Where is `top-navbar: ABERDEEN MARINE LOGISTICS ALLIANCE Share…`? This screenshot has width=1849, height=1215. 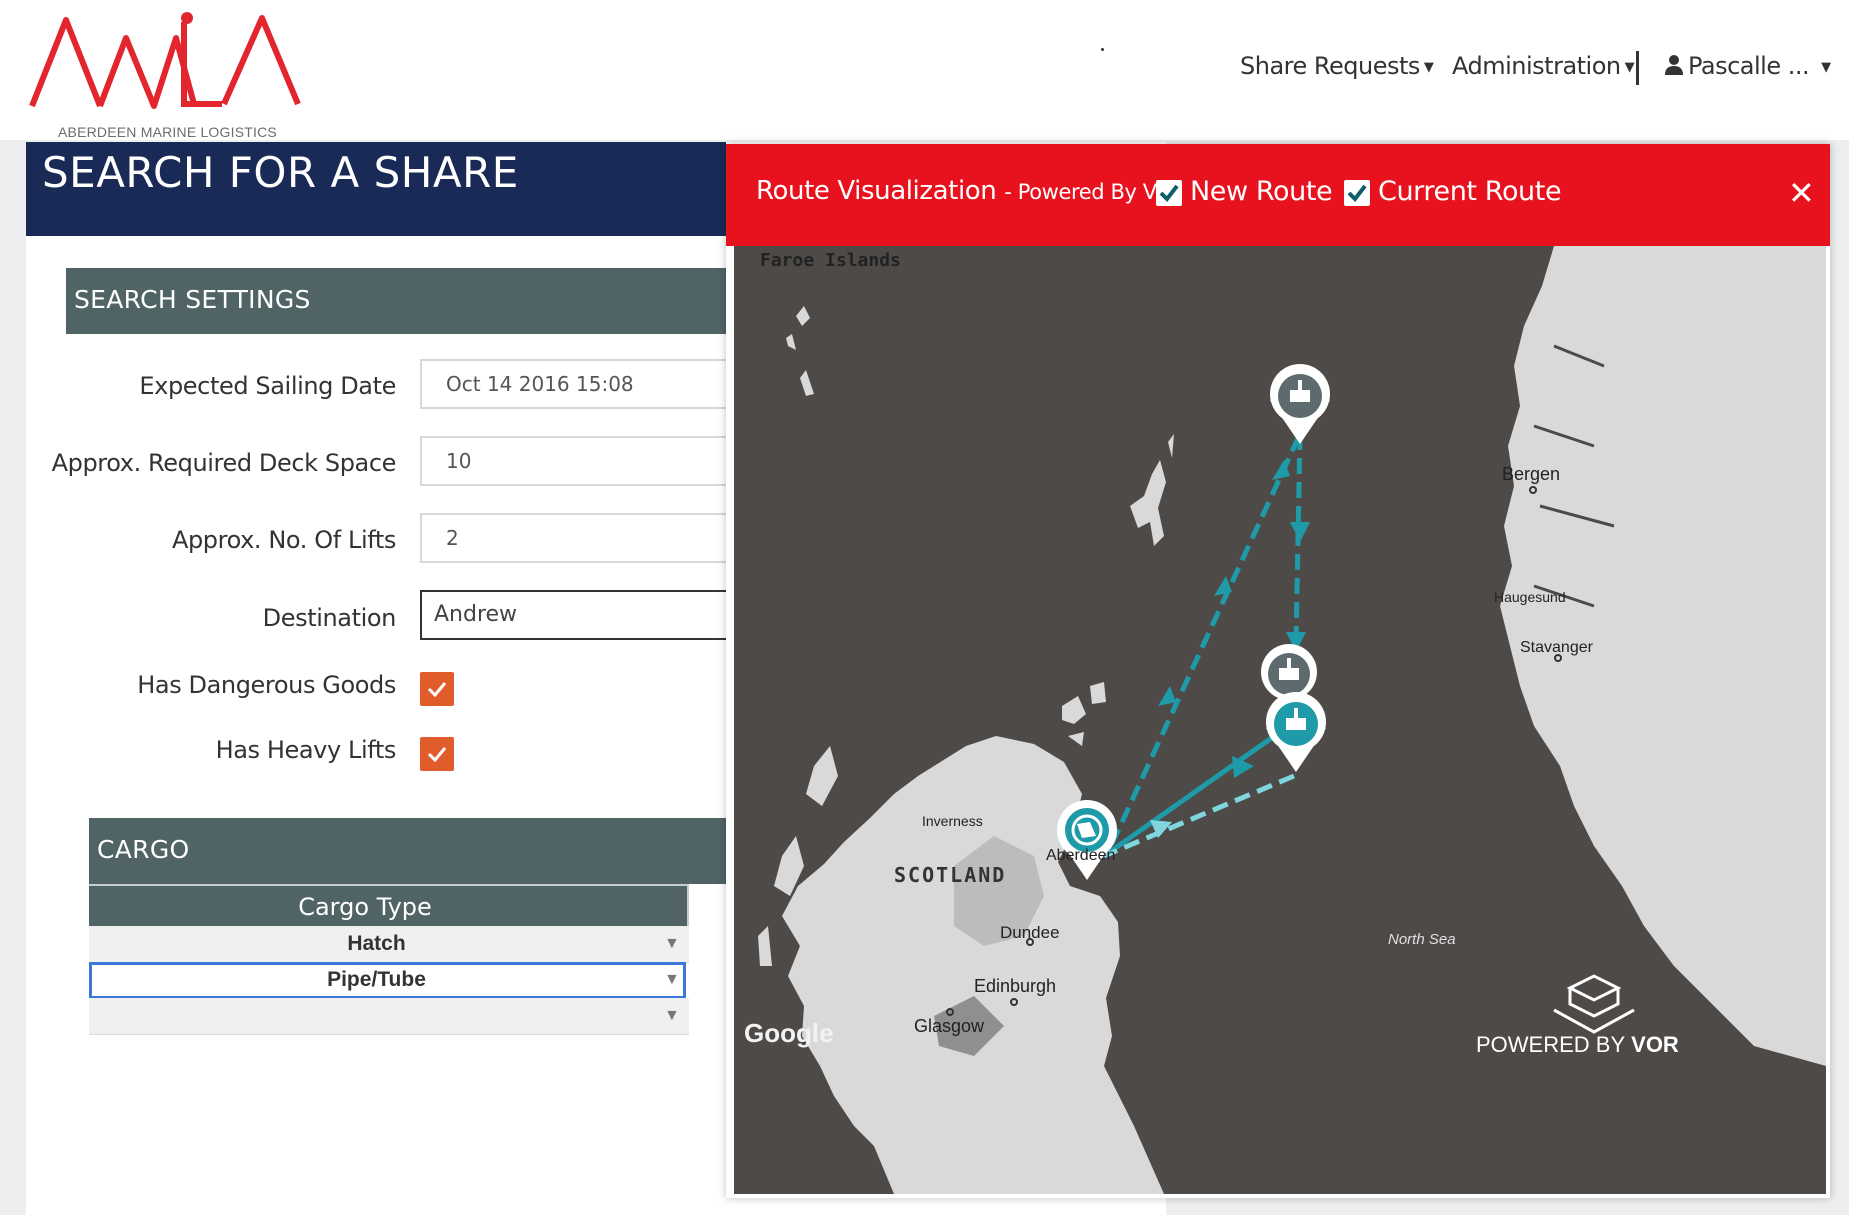
top-navbar: ABERDEEN MARINE LOGISTICS ALLIANCE Share… is located at coordinates (924, 78).